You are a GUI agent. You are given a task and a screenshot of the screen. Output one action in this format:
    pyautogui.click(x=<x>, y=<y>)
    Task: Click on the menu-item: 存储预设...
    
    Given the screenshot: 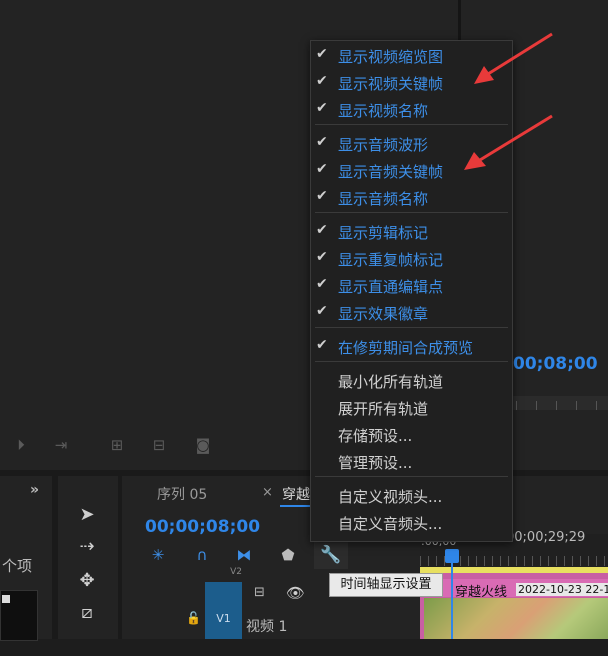 What is the action you would take?
    pyautogui.click(x=411, y=435)
    